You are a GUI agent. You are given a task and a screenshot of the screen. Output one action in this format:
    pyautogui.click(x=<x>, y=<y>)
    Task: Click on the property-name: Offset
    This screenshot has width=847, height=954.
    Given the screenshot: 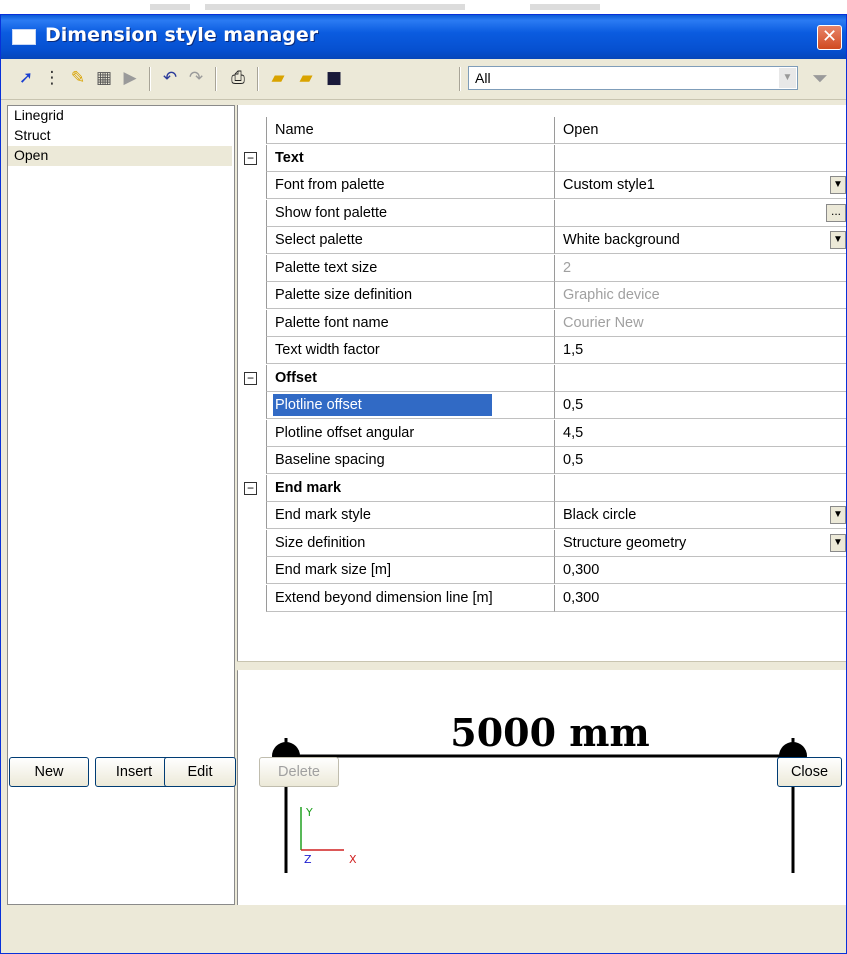 What is the action you would take?
    pyautogui.click(x=410, y=378)
    